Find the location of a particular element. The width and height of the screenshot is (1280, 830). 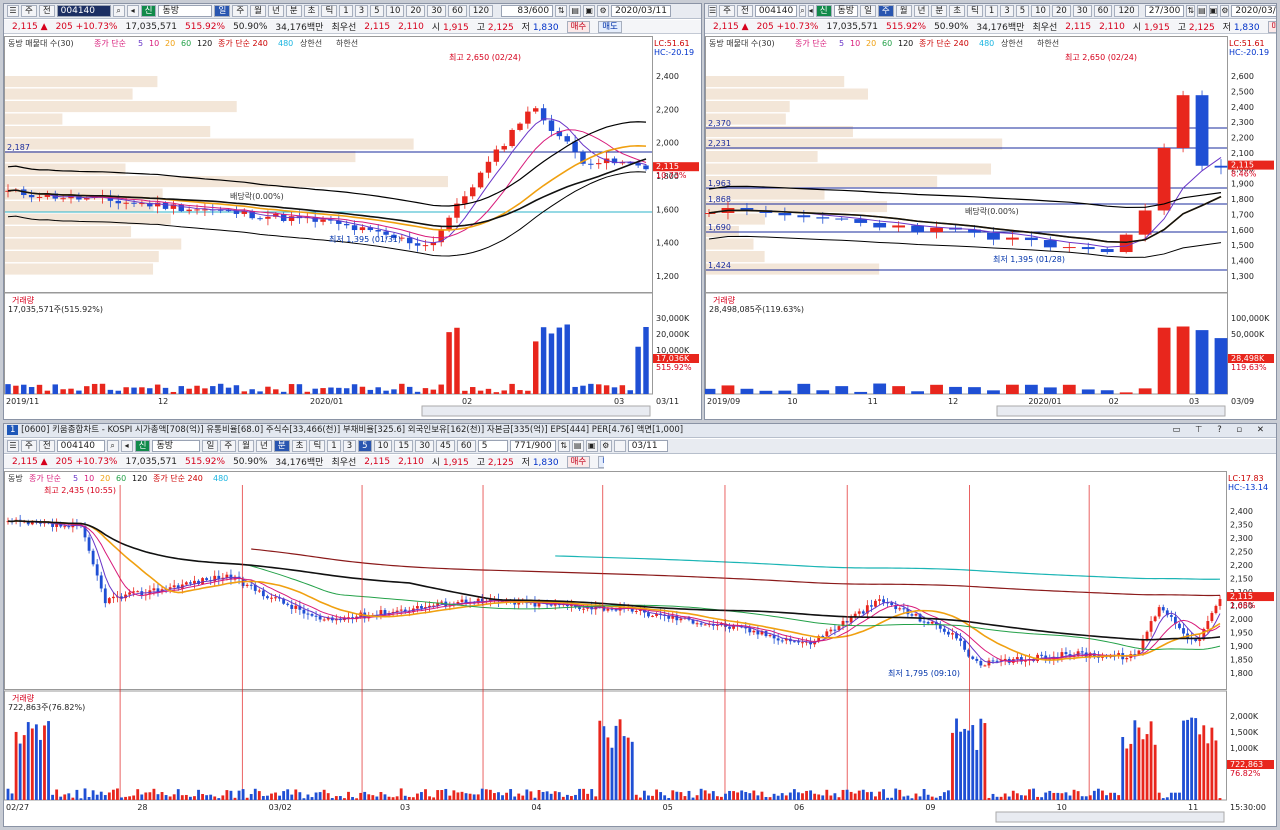

date-input: 03/11 is located at coordinates (647, 446).